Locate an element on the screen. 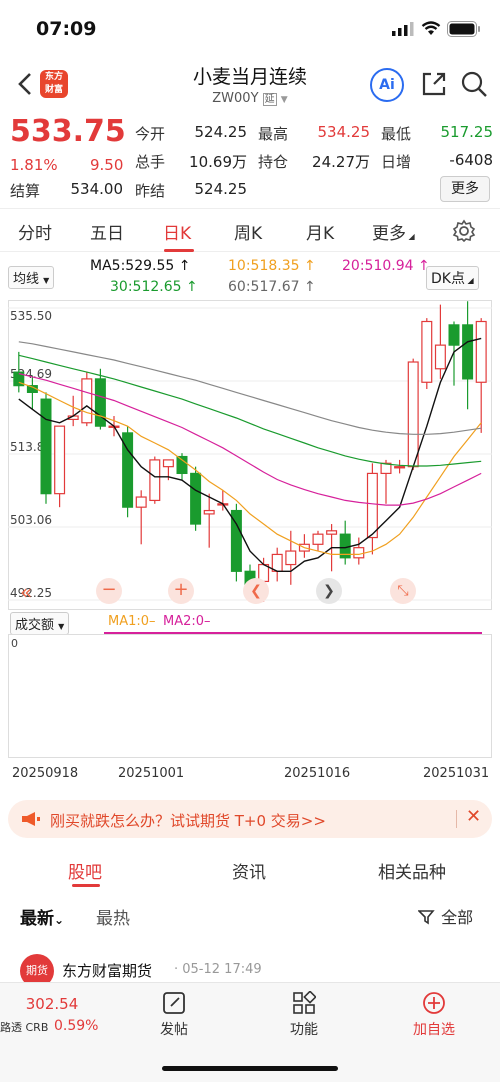  zoom-in-icon: + is located at coordinates (181, 591).